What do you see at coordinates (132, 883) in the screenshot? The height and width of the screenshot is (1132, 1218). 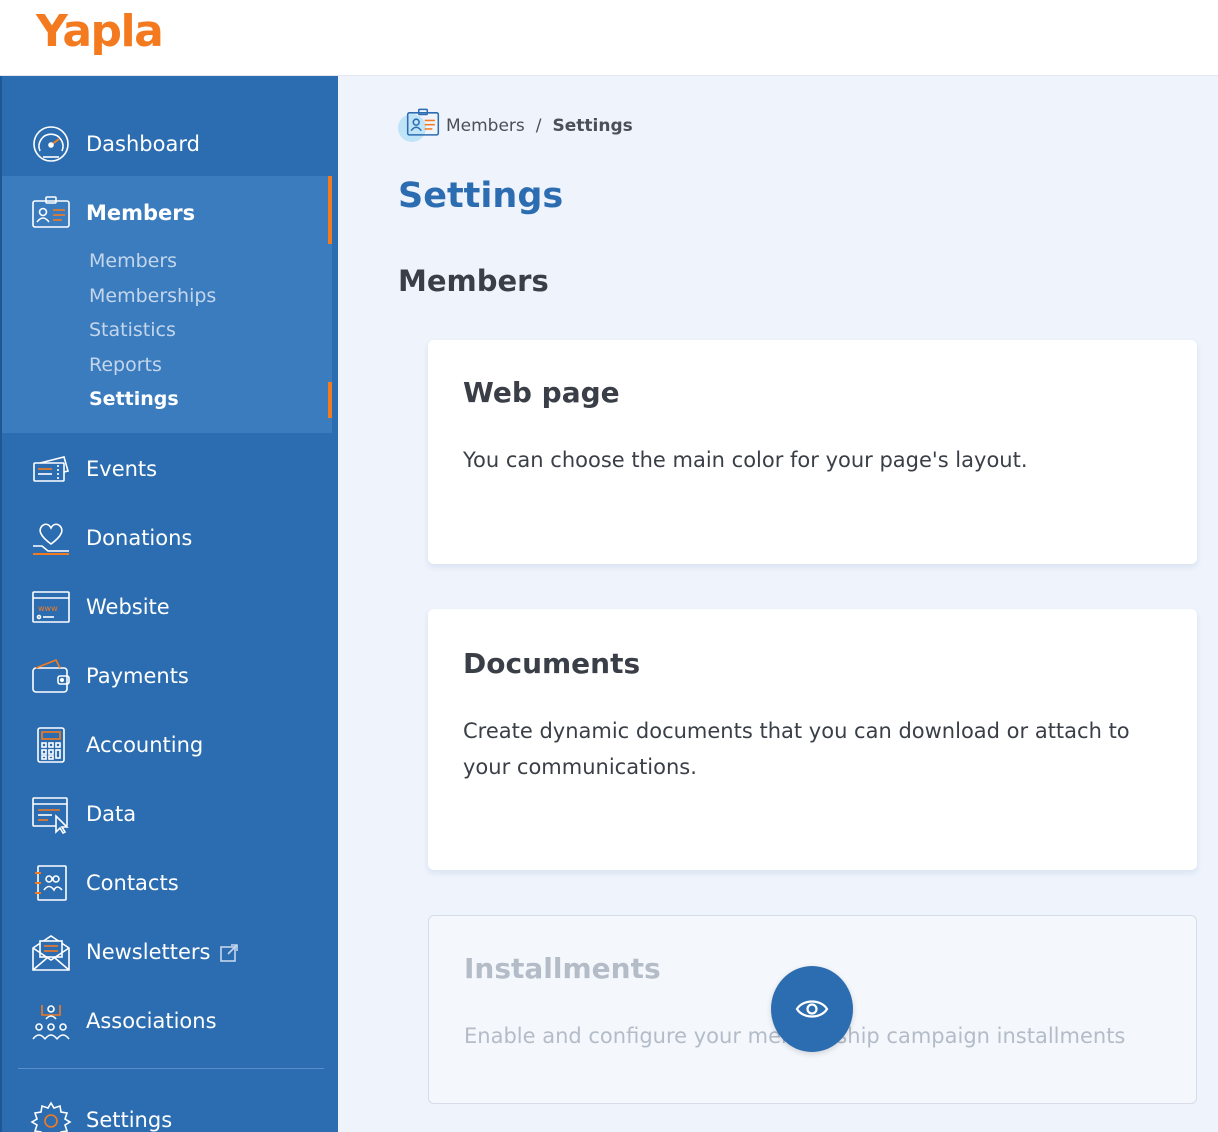 I see `sidebar-item-label: Contacts` at bounding box center [132, 883].